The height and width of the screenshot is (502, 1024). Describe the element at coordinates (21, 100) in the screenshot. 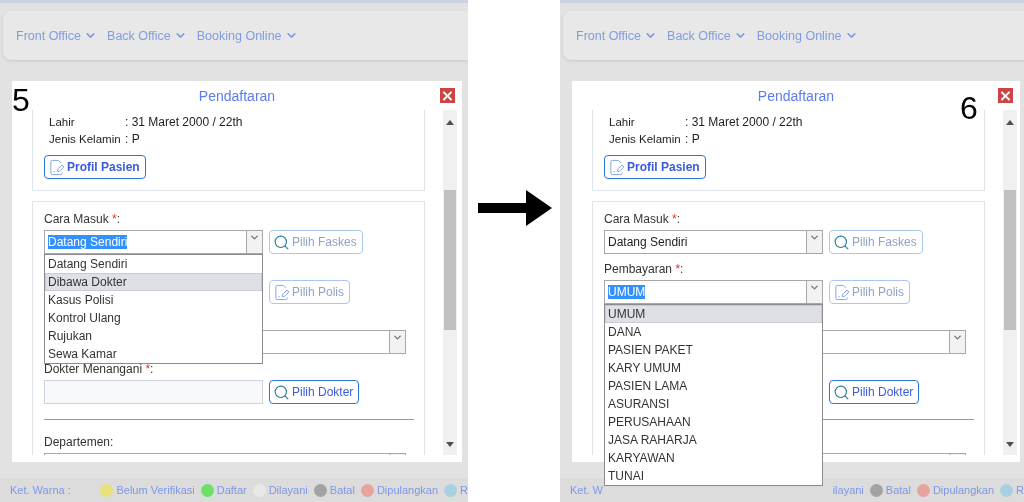

I see `step-number: 5` at that location.